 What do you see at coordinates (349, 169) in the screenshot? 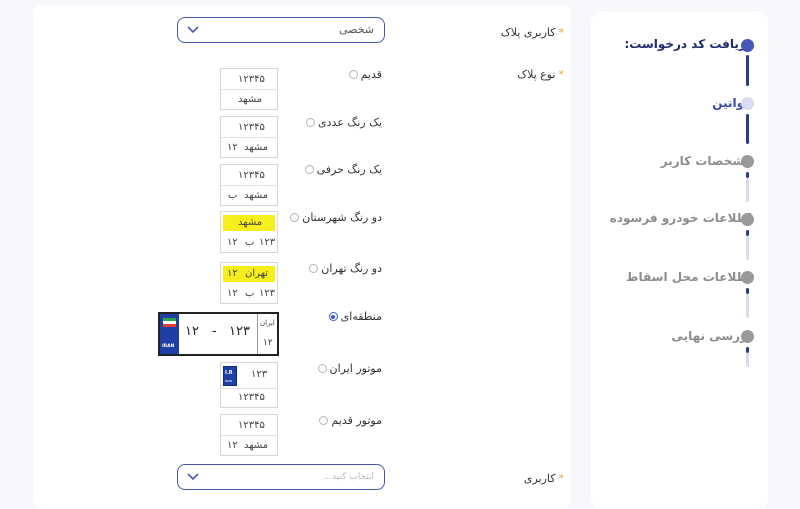
I see `plate-option-label: یک رنگ حرفی` at bounding box center [349, 169].